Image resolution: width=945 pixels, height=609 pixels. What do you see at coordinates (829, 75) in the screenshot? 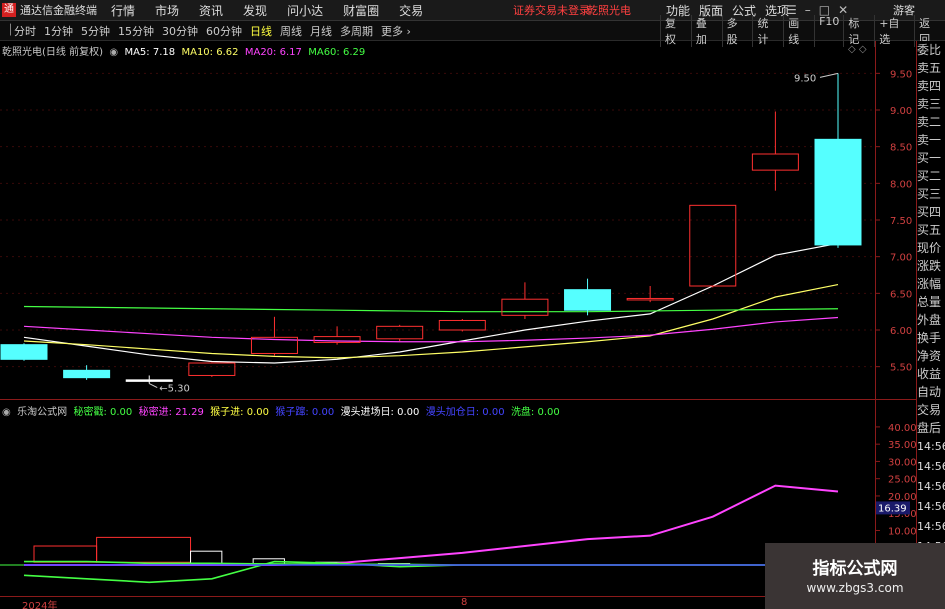
I see `high-marker-line` at bounding box center [829, 75].